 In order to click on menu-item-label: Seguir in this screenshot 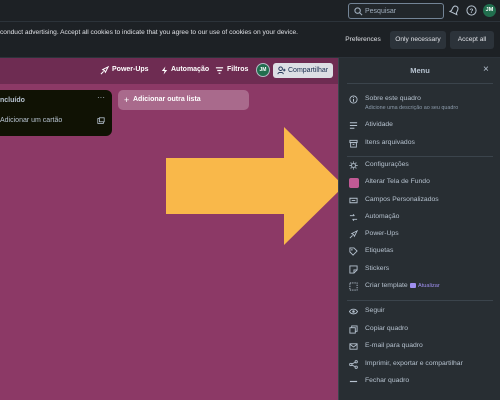, I will do `click(375, 310)`.